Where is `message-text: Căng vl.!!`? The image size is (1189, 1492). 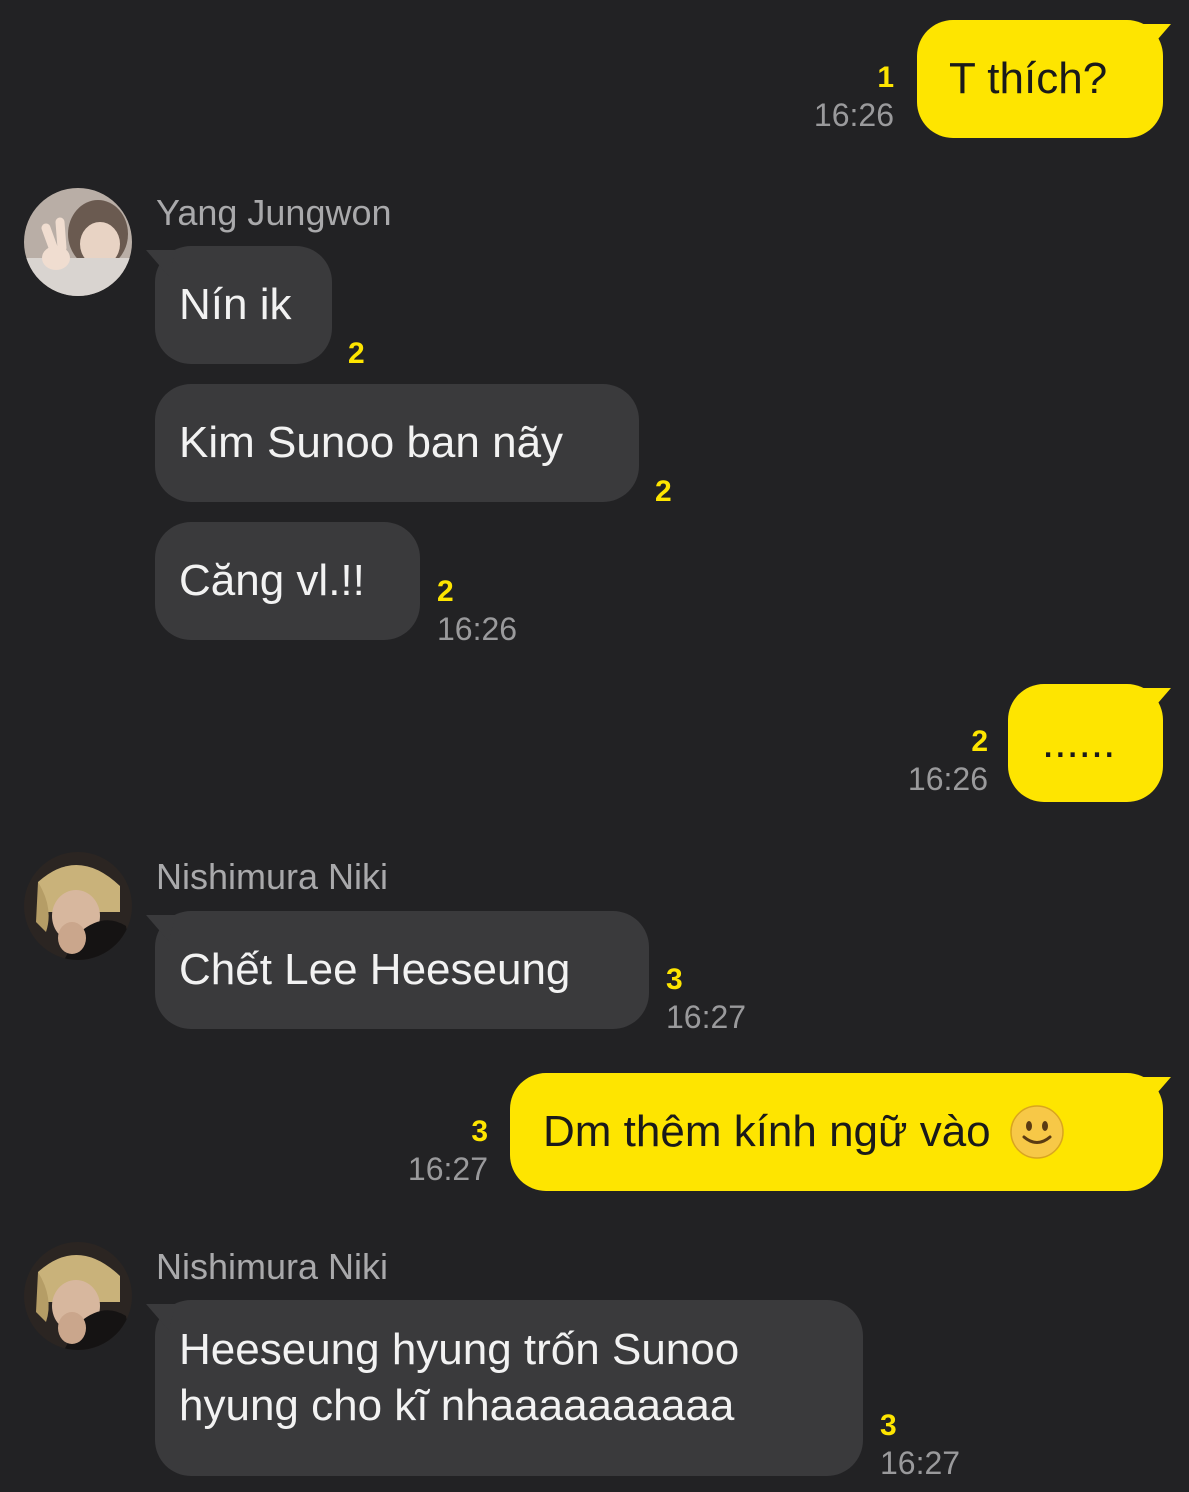
message-text: Căng vl.!! is located at coordinates (272, 580).